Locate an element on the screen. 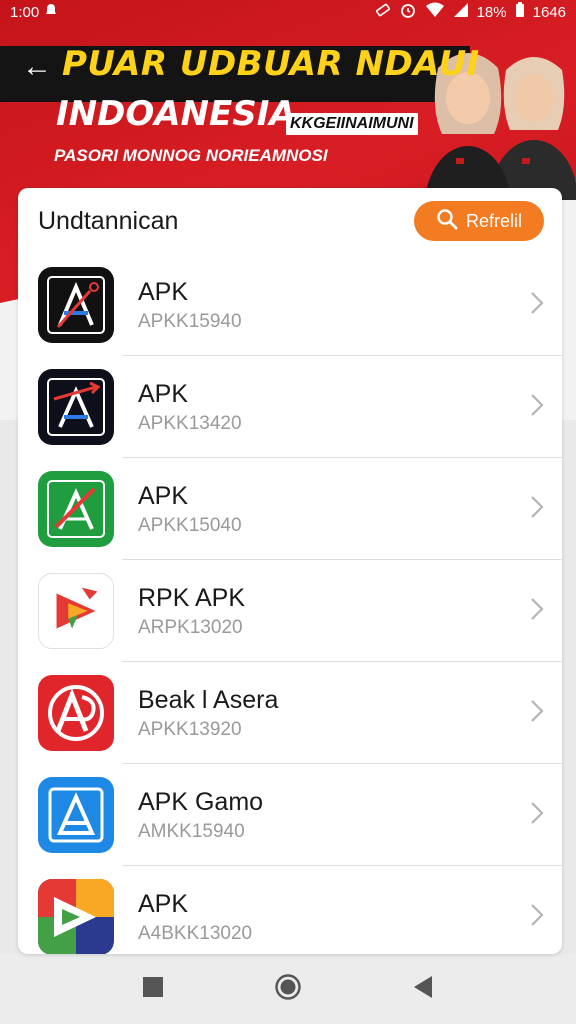  app-code: ARPK13020 is located at coordinates (190, 627).